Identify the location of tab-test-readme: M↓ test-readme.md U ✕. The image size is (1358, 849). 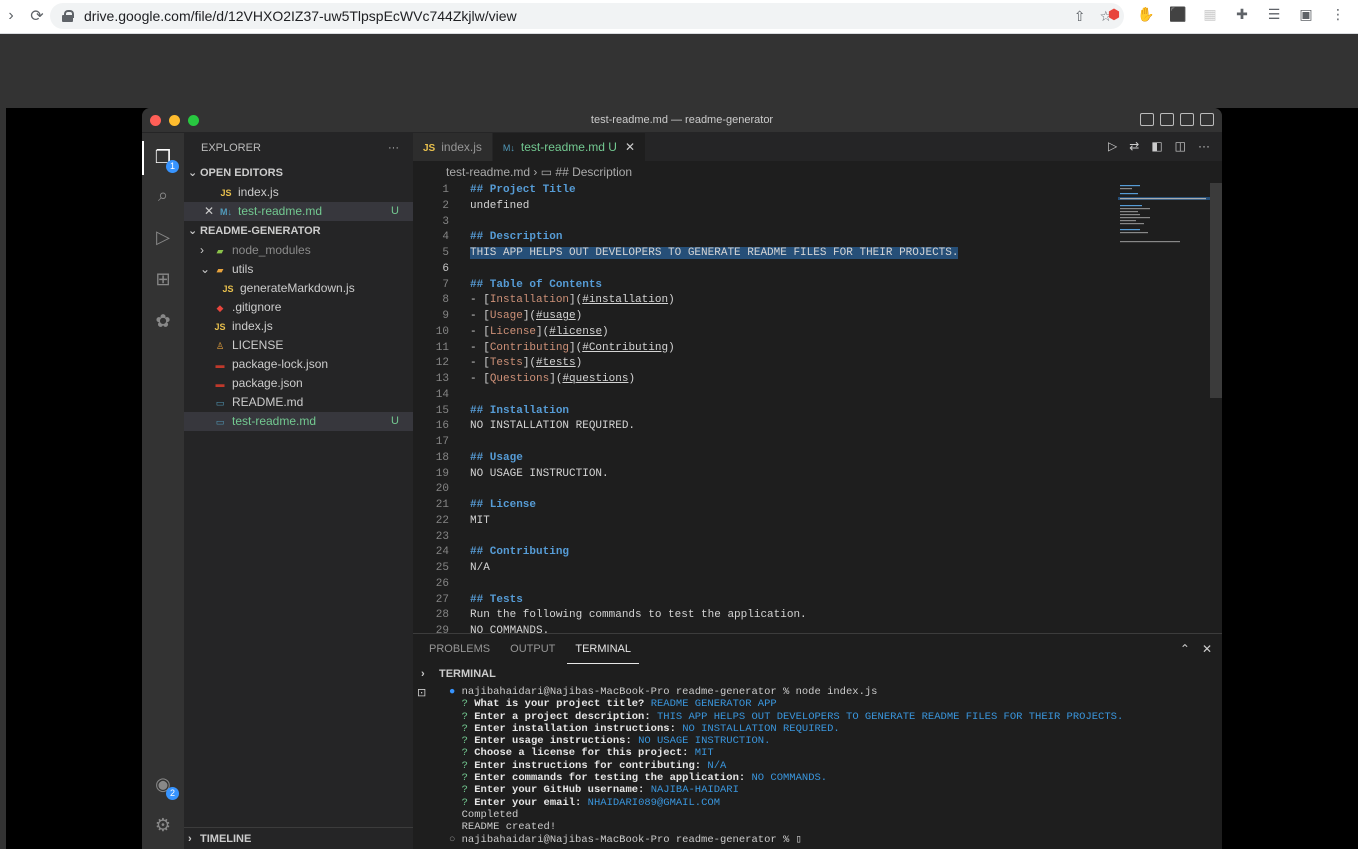
(569, 147).